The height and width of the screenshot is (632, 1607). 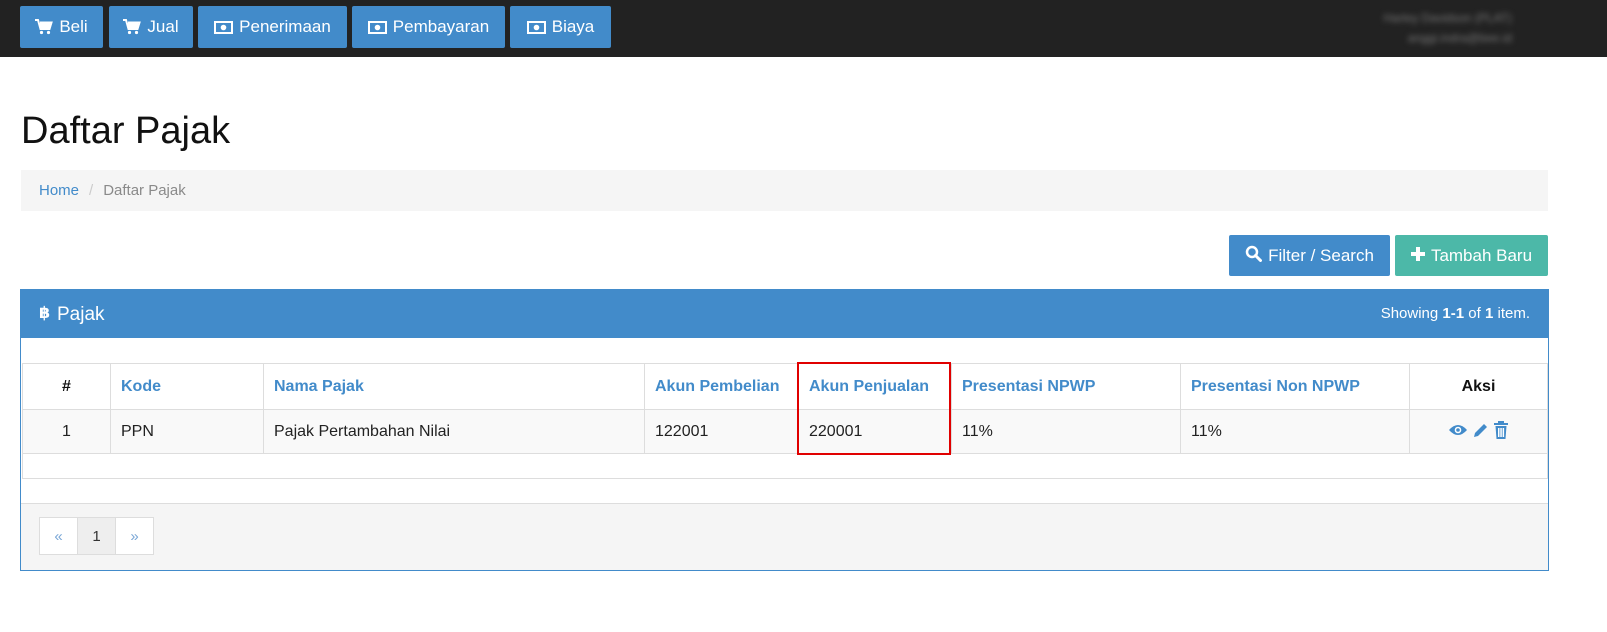 What do you see at coordinates (573, 26) in the screenshot?
I see `nav-biaya-label: Biaya` at bounding box center [573, 26].